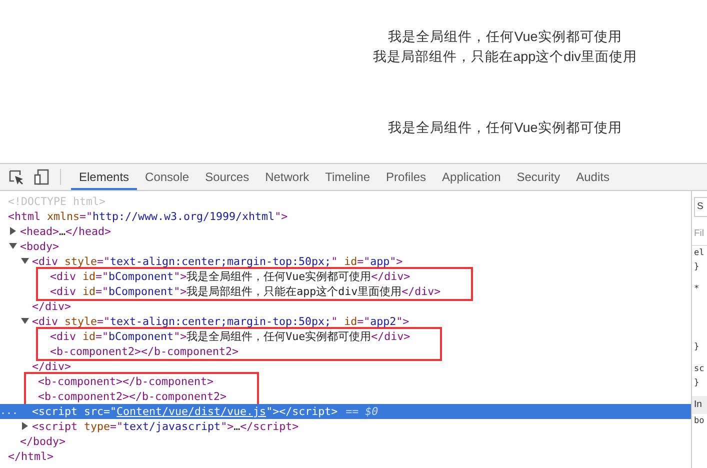 This screenshot has height=468, width=707. I want to click on inspect-icon, so click(16, 177).